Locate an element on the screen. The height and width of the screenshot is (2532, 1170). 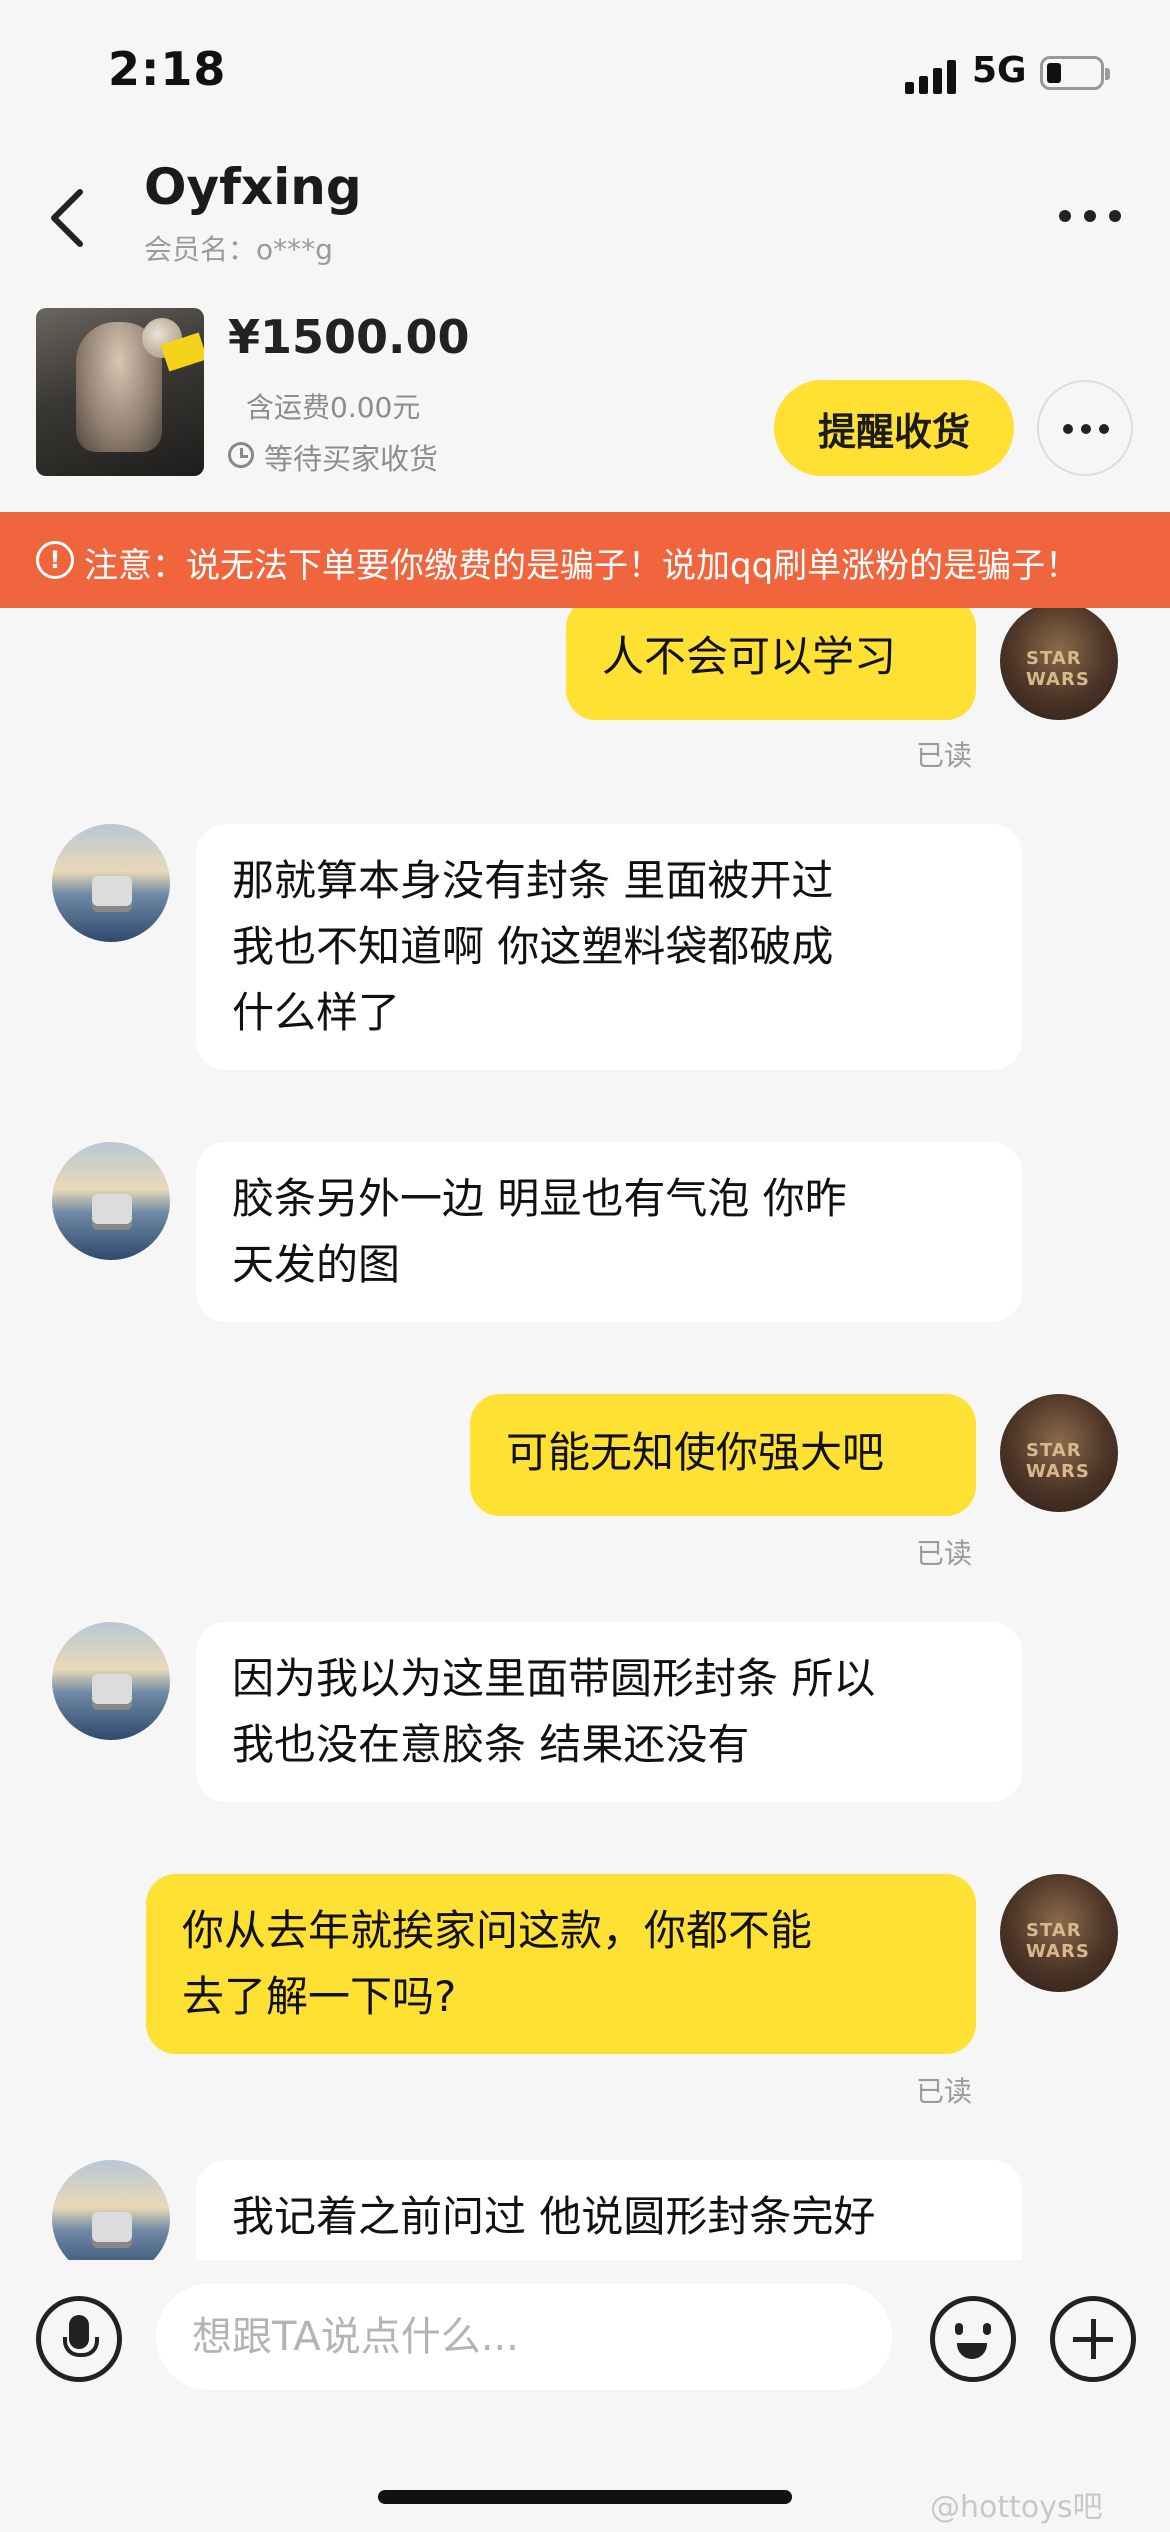
message-text: 胶条另外一边 明显也有气泡 你昨 is located at coordinates (539, 1198).